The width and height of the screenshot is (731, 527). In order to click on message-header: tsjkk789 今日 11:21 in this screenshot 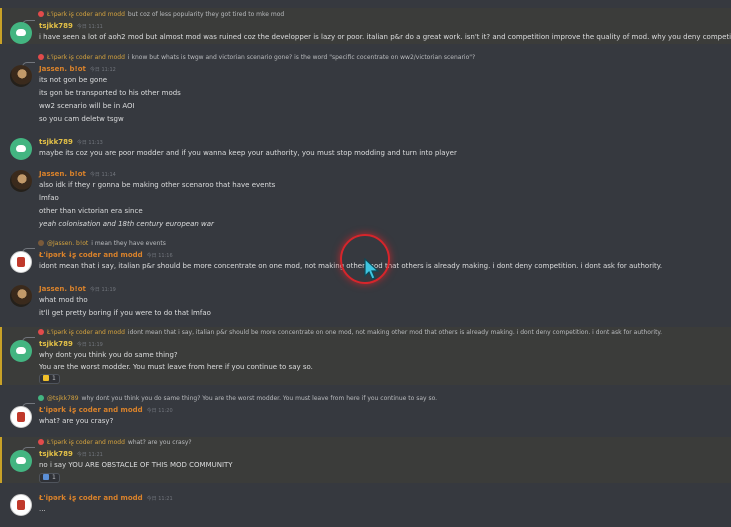, I will do `click(71, 454)`.